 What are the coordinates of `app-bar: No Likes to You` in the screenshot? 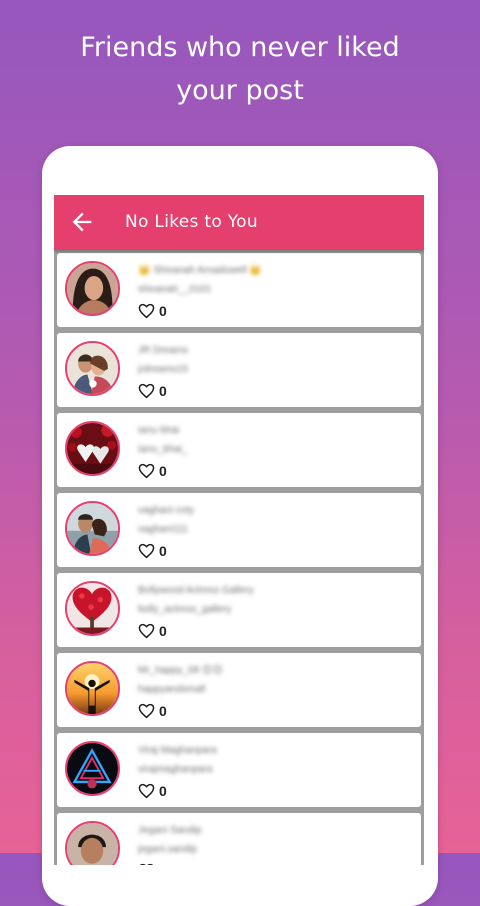 It's located at (239, 222).